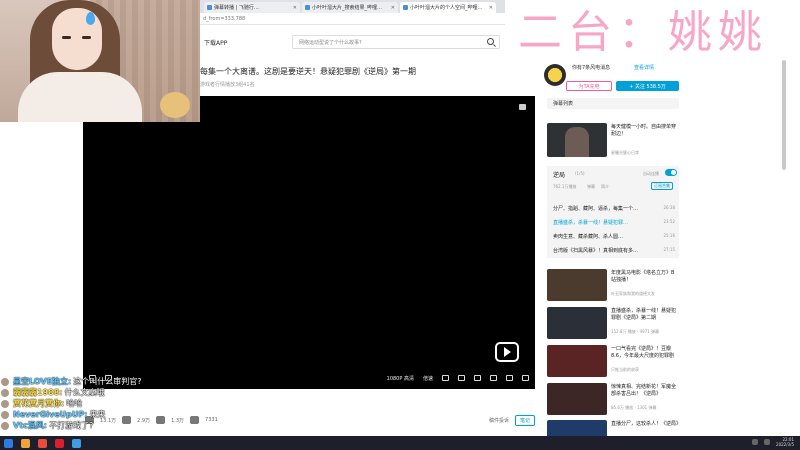 This screenshot has width=800, height=450. I want to click on recommended-item: 每天健模一小时。自由搜单穿耐边！ 星瞳光健心日常, so click(613, 140).